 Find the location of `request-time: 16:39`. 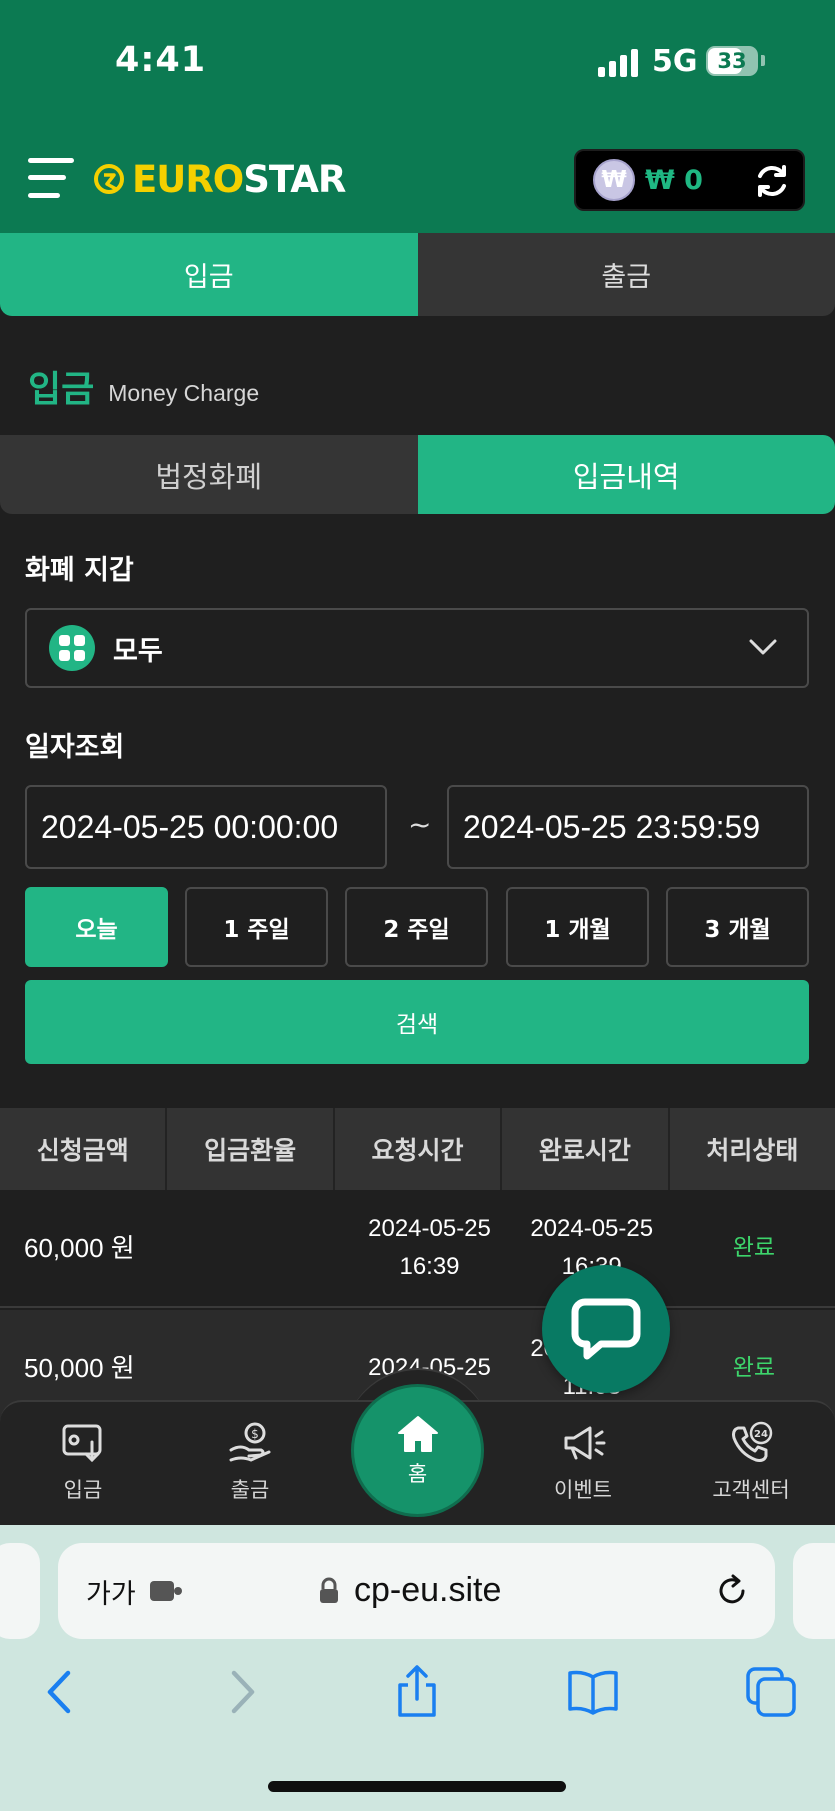

request-time: 16:39 is located at coordinates (429, 1266).